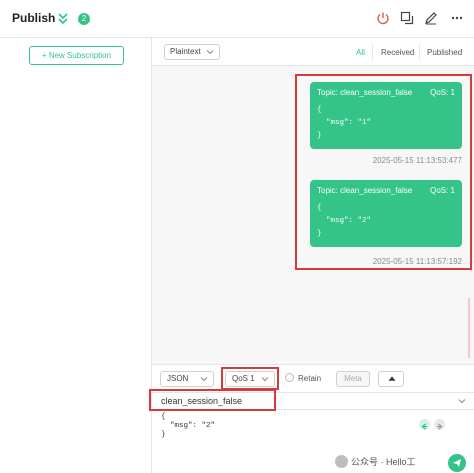  Describe the element at coordinates (313, 52) in the screenshot. I see `message-toolbar: Plaintext All Received Published` at that location.